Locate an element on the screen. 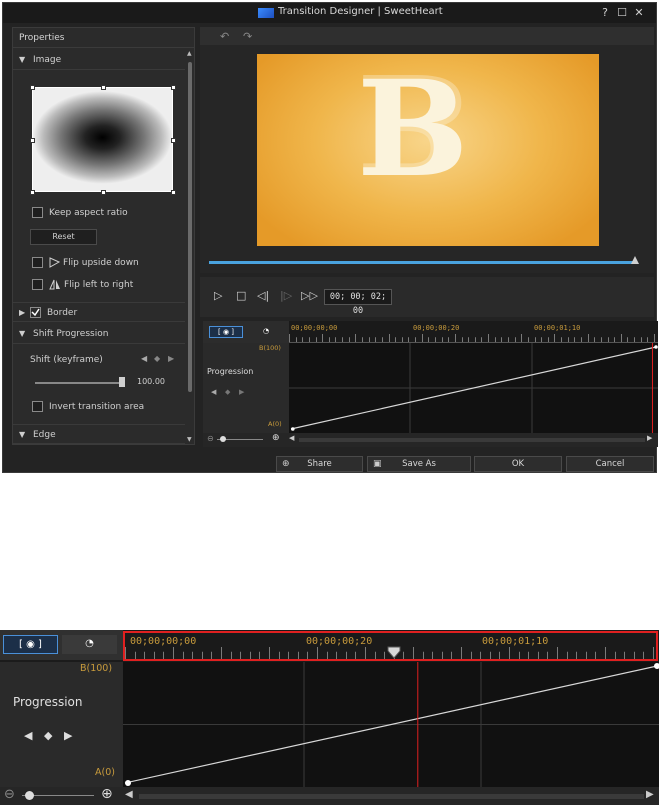  save-as-button: ▣ Save As is located at coordinates (419, 464).